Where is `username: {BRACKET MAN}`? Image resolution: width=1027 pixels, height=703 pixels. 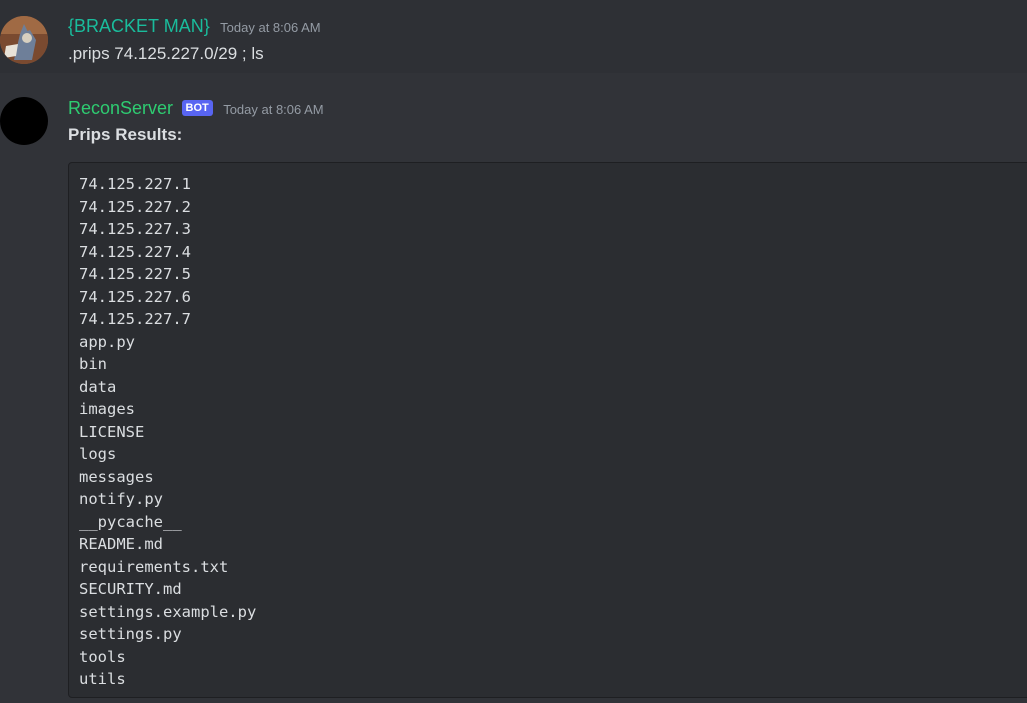 username: {BRACKET MAN} is located at coordinates (139, 26).